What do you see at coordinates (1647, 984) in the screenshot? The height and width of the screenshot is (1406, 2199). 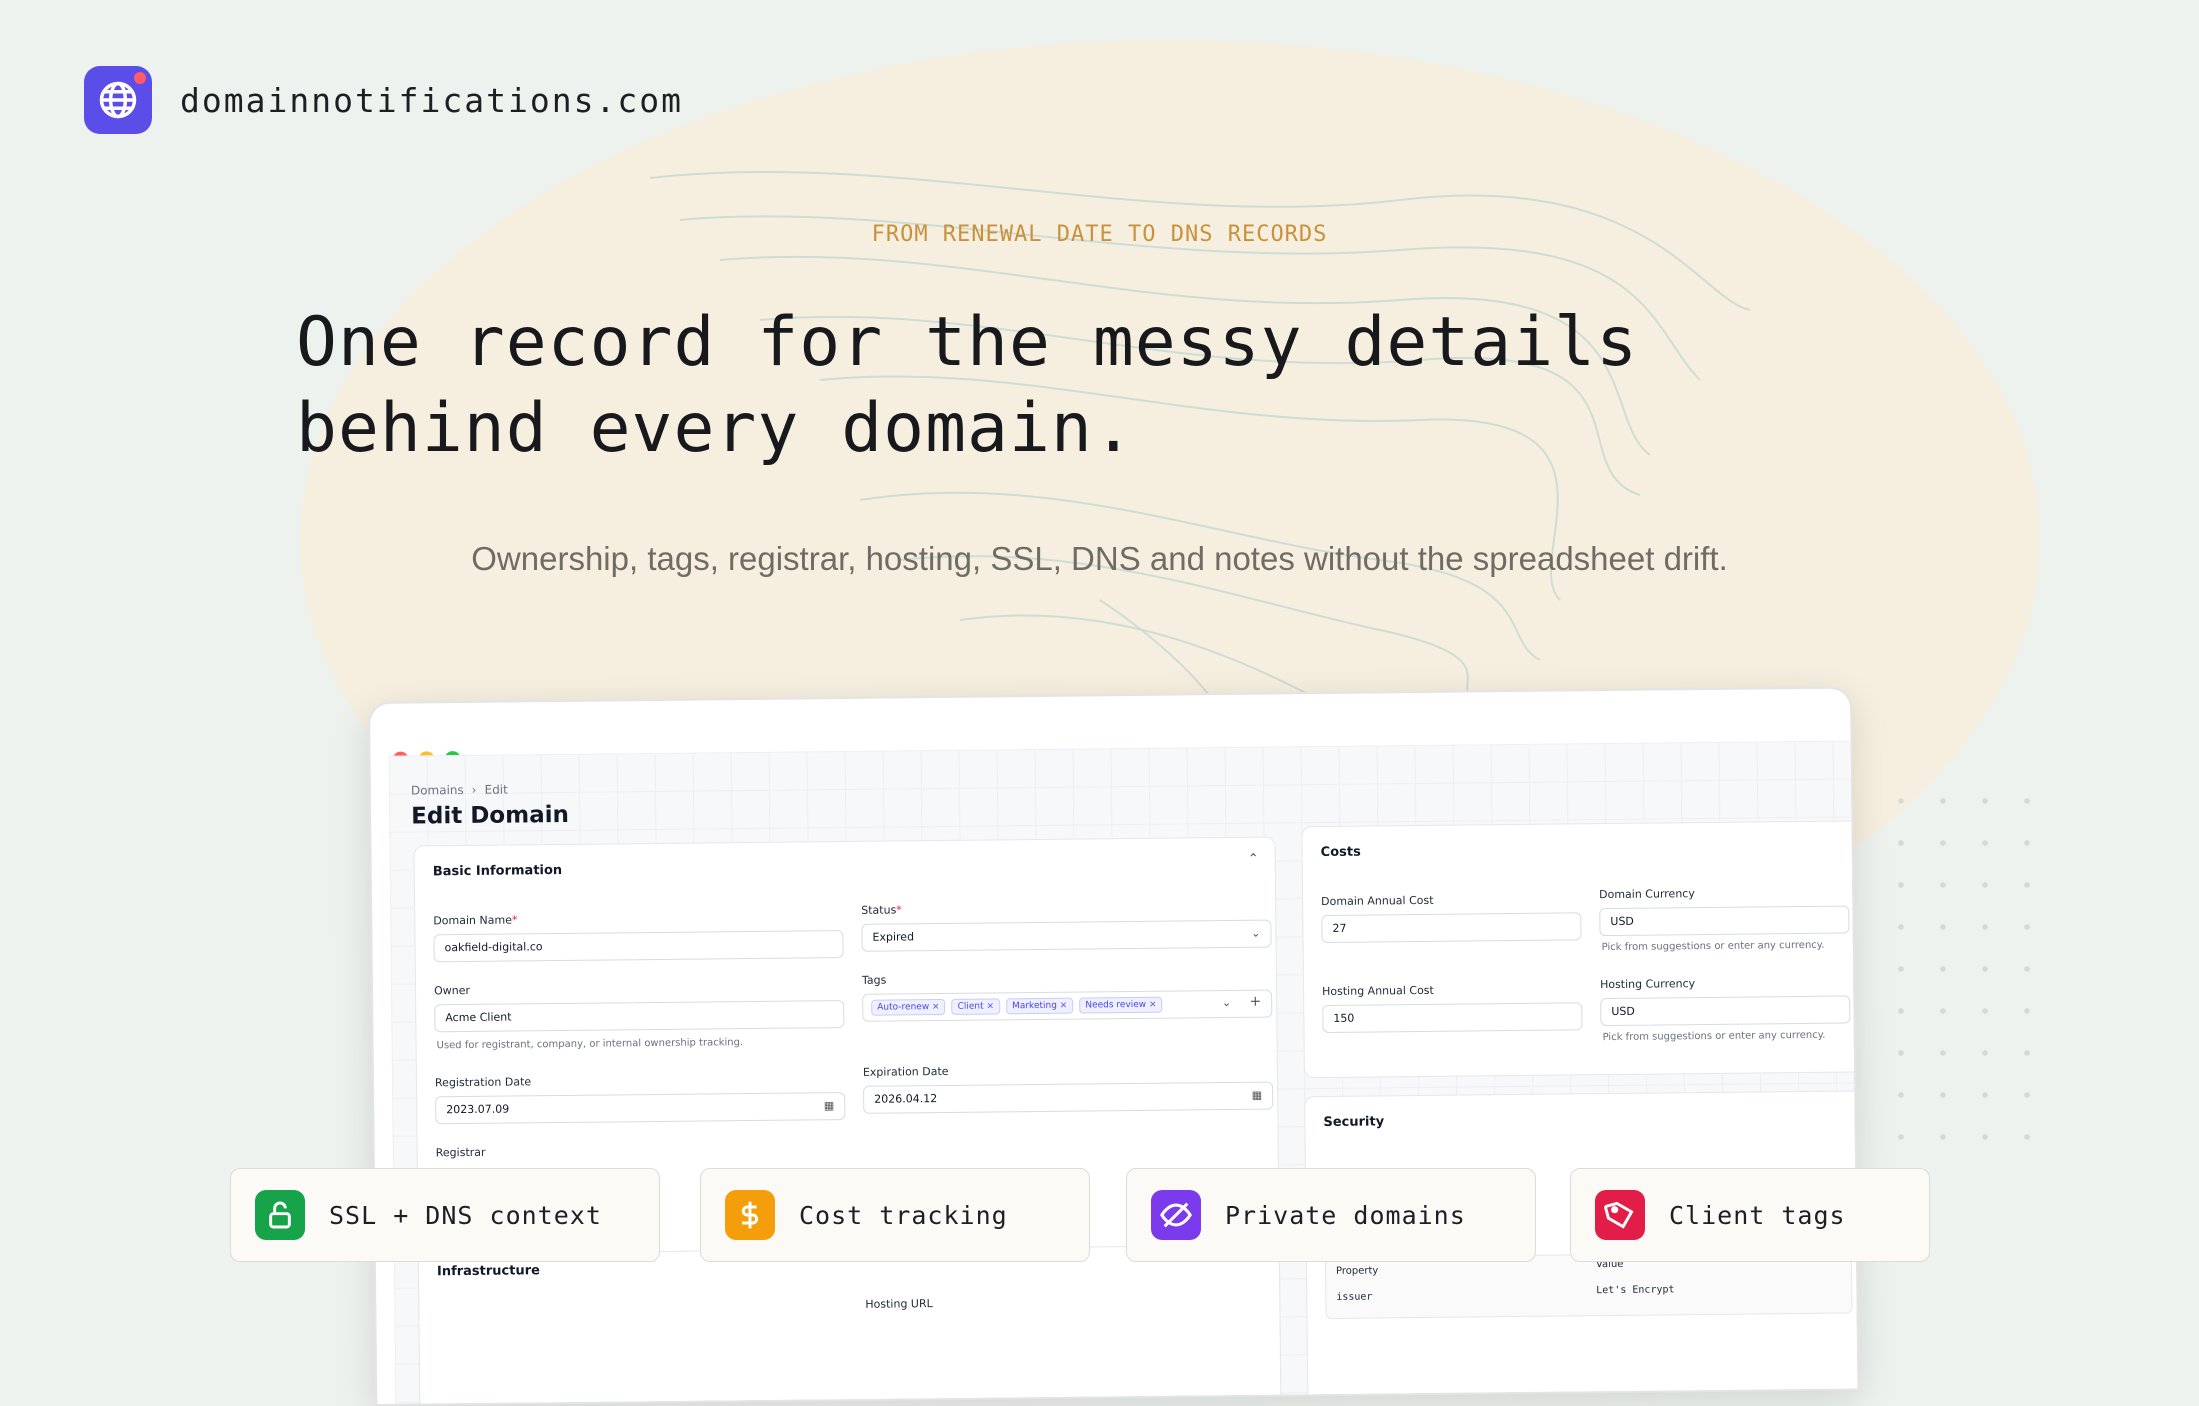 I see `hosting-currency-label: Hosting Currency` at bounding box center [1647, 984].